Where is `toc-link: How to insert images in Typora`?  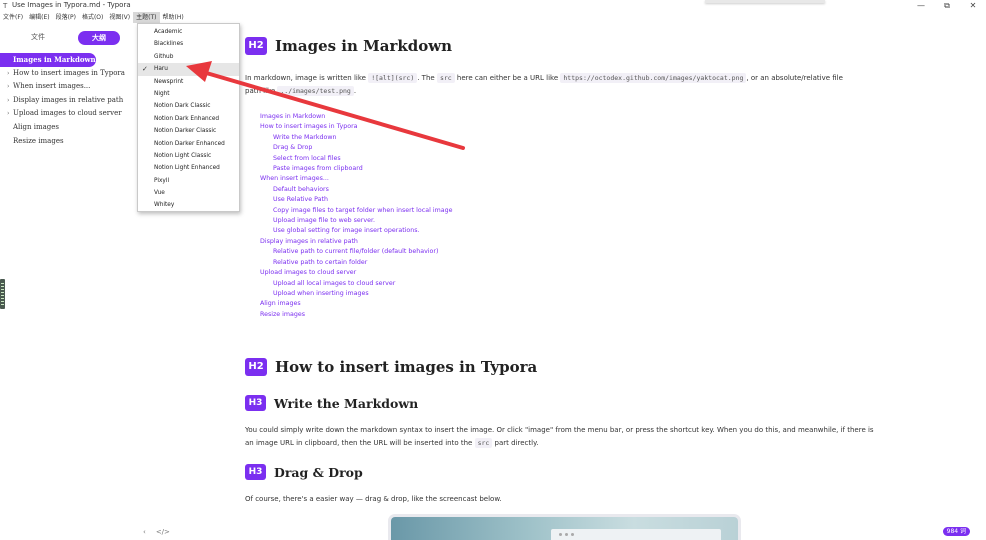 toc-link: How to insert images in Typora is located at coordinates (420, 127).